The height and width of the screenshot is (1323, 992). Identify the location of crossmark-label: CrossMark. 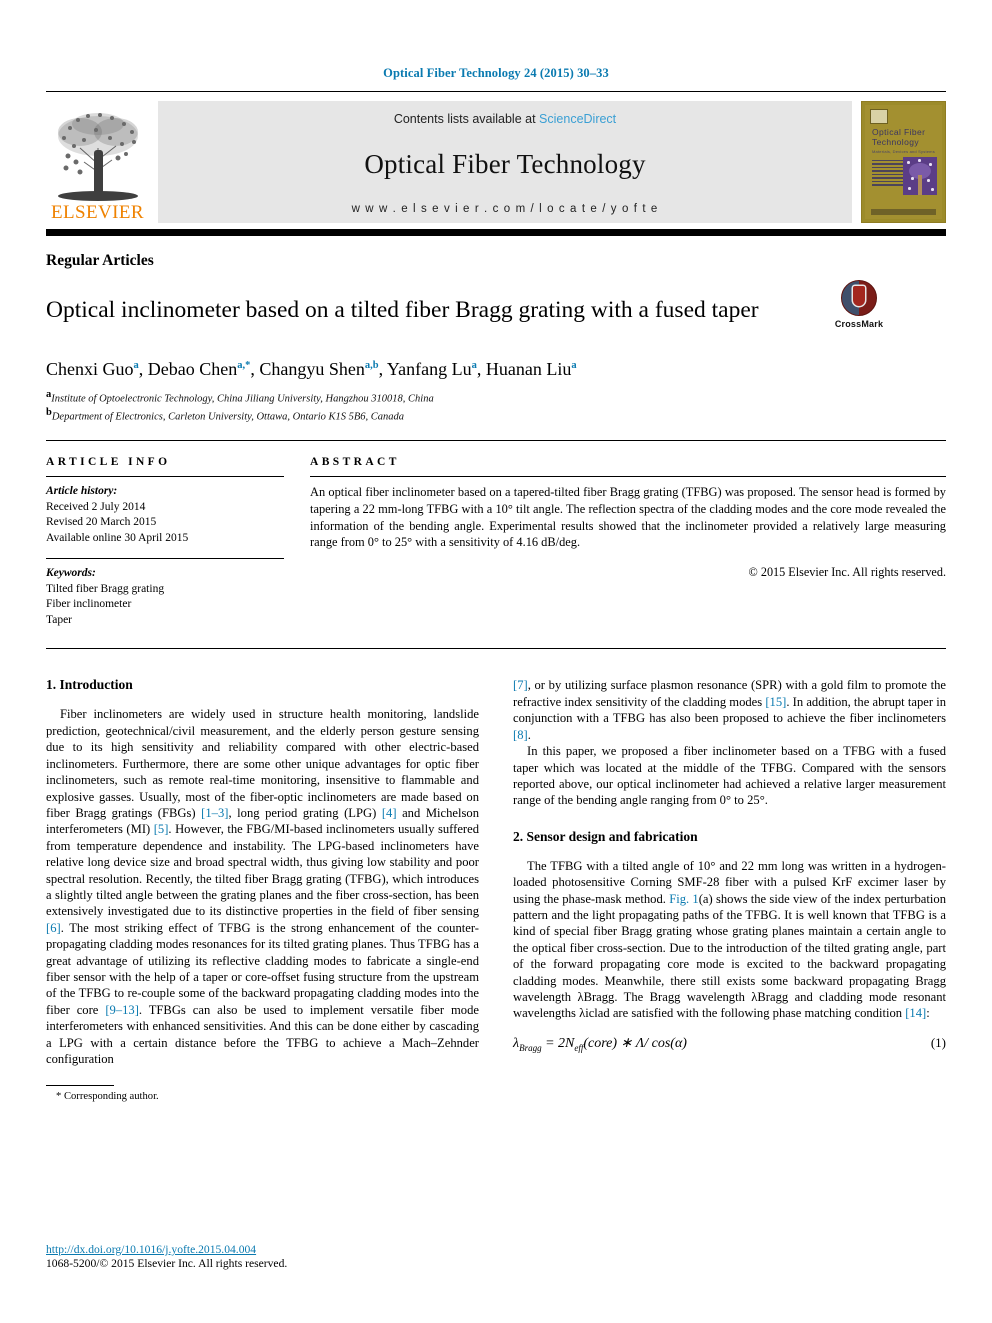
(859, 324).